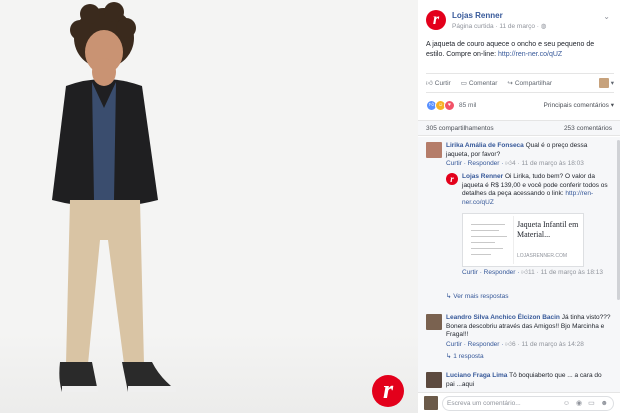  I want to click on commenter-name: Leandro Silva Anchico Ëlcizon Bacin, so click(503, 317).